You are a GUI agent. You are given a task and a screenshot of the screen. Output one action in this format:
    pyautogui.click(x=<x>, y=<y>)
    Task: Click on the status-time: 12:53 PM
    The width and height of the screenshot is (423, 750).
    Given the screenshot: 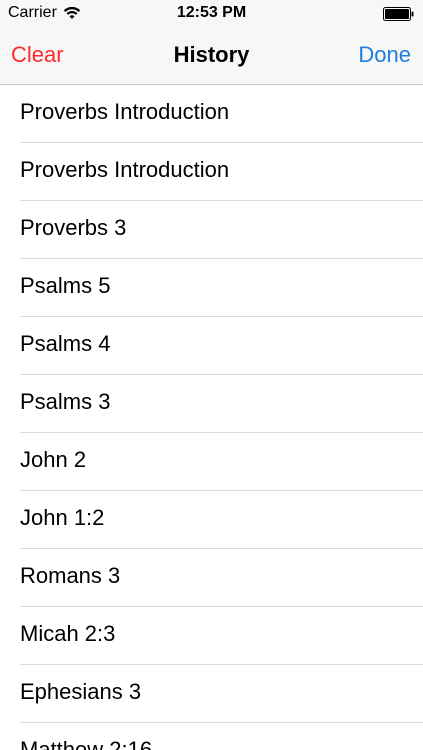 What is the action you would take?
    pyautogui.click(x=211, y=12)
    